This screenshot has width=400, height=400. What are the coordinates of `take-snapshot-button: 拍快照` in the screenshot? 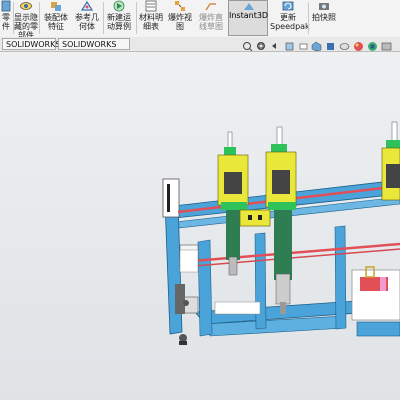 It's located at (324, 18).